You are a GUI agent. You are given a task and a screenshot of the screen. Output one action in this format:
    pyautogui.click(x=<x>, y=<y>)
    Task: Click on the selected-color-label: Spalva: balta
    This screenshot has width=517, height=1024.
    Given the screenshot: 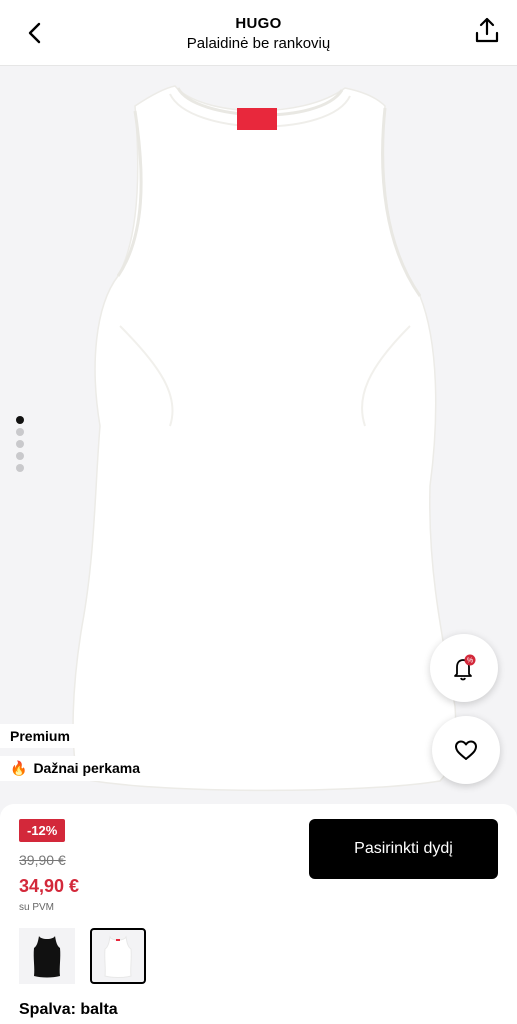 What is the action you would take?
    pyautogui.click(x=68, y=1009)
    